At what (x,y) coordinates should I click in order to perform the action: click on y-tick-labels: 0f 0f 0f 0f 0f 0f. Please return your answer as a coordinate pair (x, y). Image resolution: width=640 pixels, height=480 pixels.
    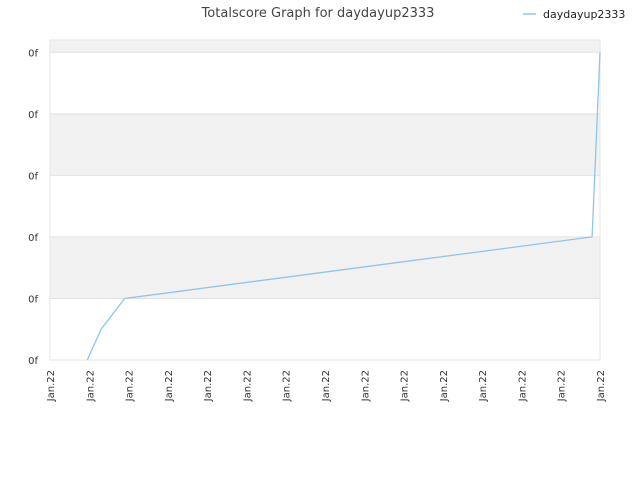
    Looking at the image, I should click on (33, 207).